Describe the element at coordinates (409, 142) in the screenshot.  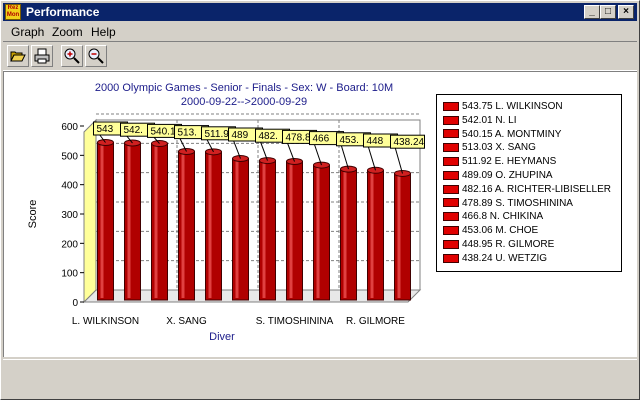
I see `data-label: 438.24` at that location.